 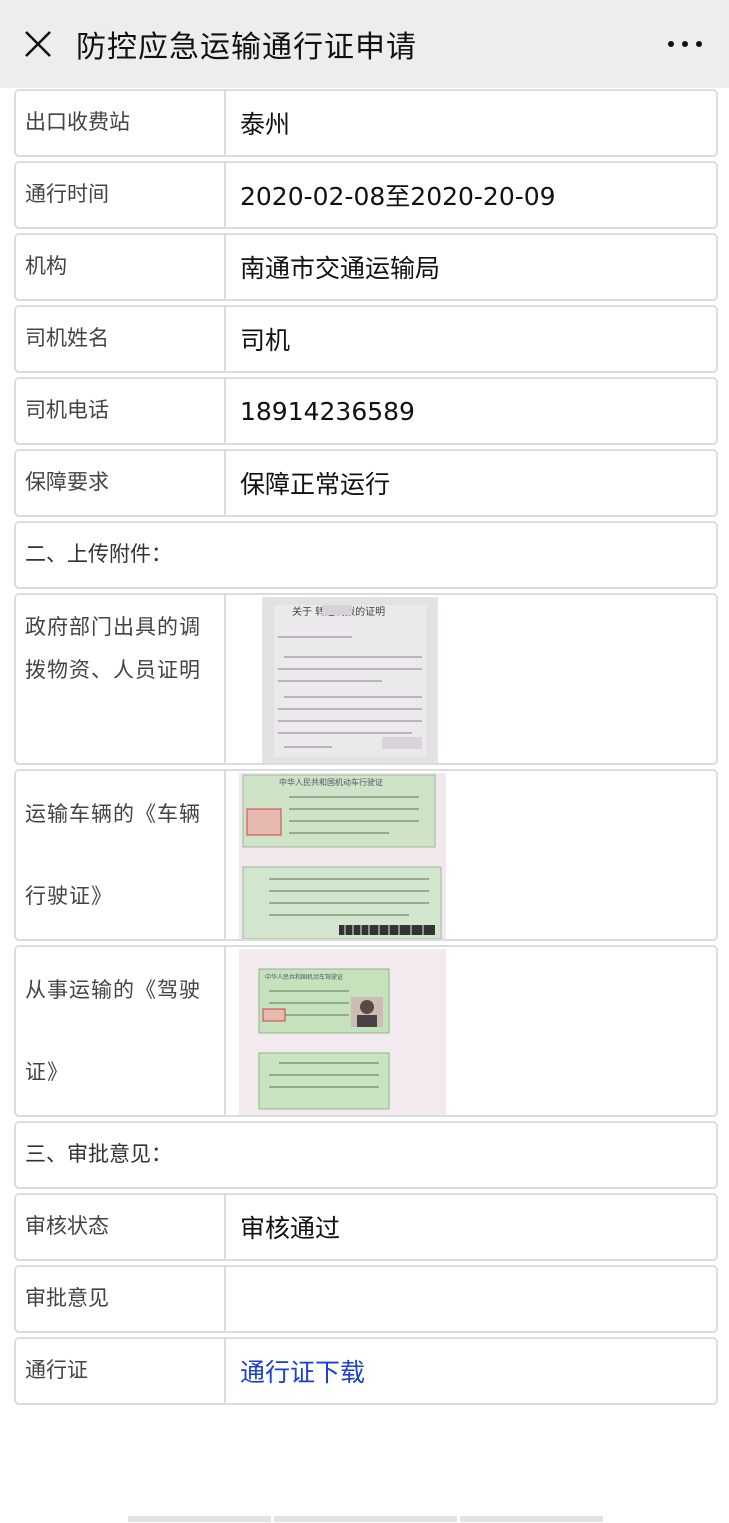 What do you see at coordinates (121, 411) in the screenshot?
I see `field-label: 司机电话` at bounding box center [121, 411].